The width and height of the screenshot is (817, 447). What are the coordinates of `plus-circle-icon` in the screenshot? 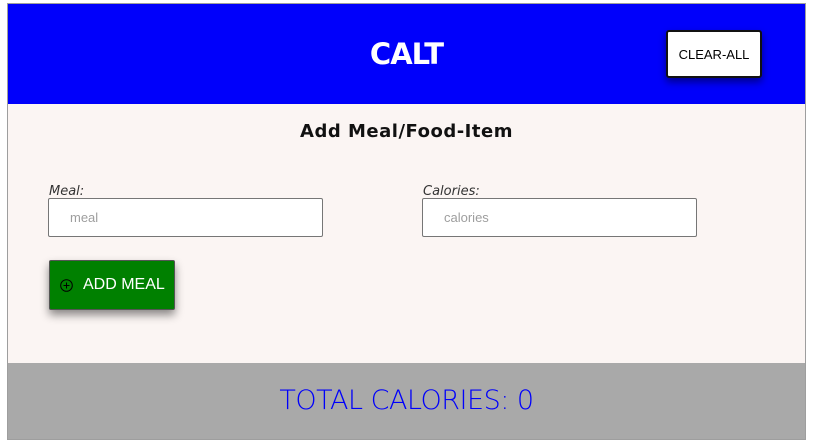 It's located at (66, 285).